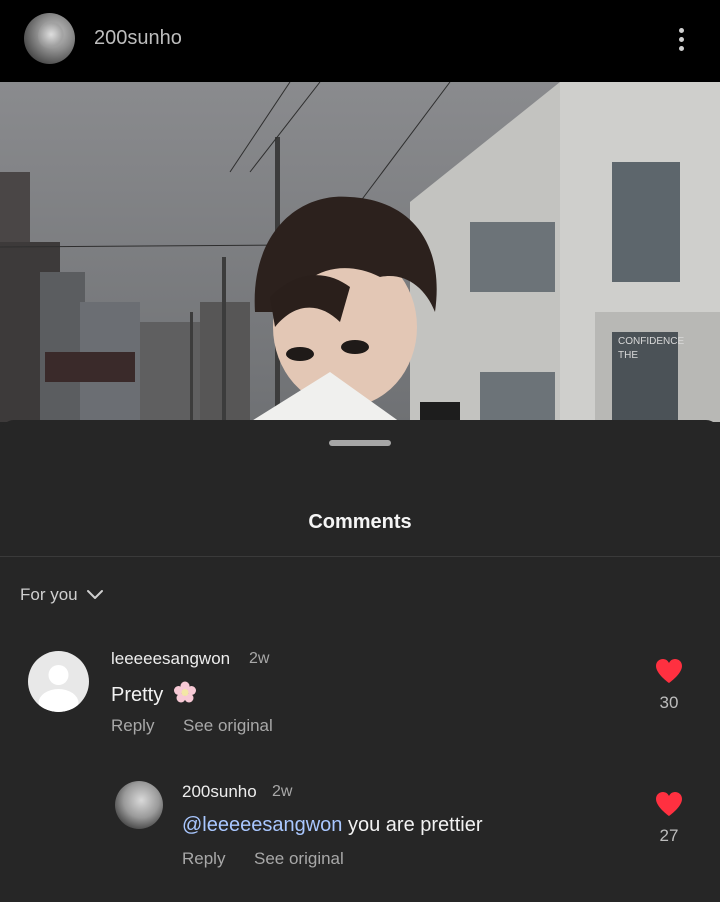  I want to click on comment-text-body: you are prettier, so click(412, 825).